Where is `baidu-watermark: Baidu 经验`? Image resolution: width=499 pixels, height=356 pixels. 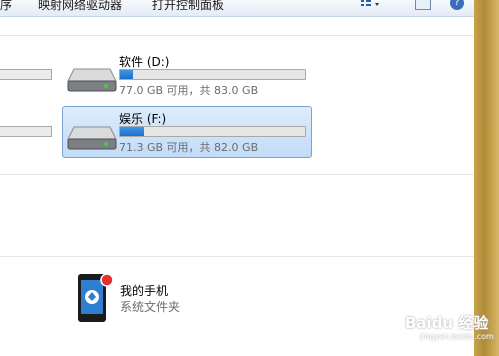
baidu-watermark: Baidu 经验 is located at coordinates (447, 323).